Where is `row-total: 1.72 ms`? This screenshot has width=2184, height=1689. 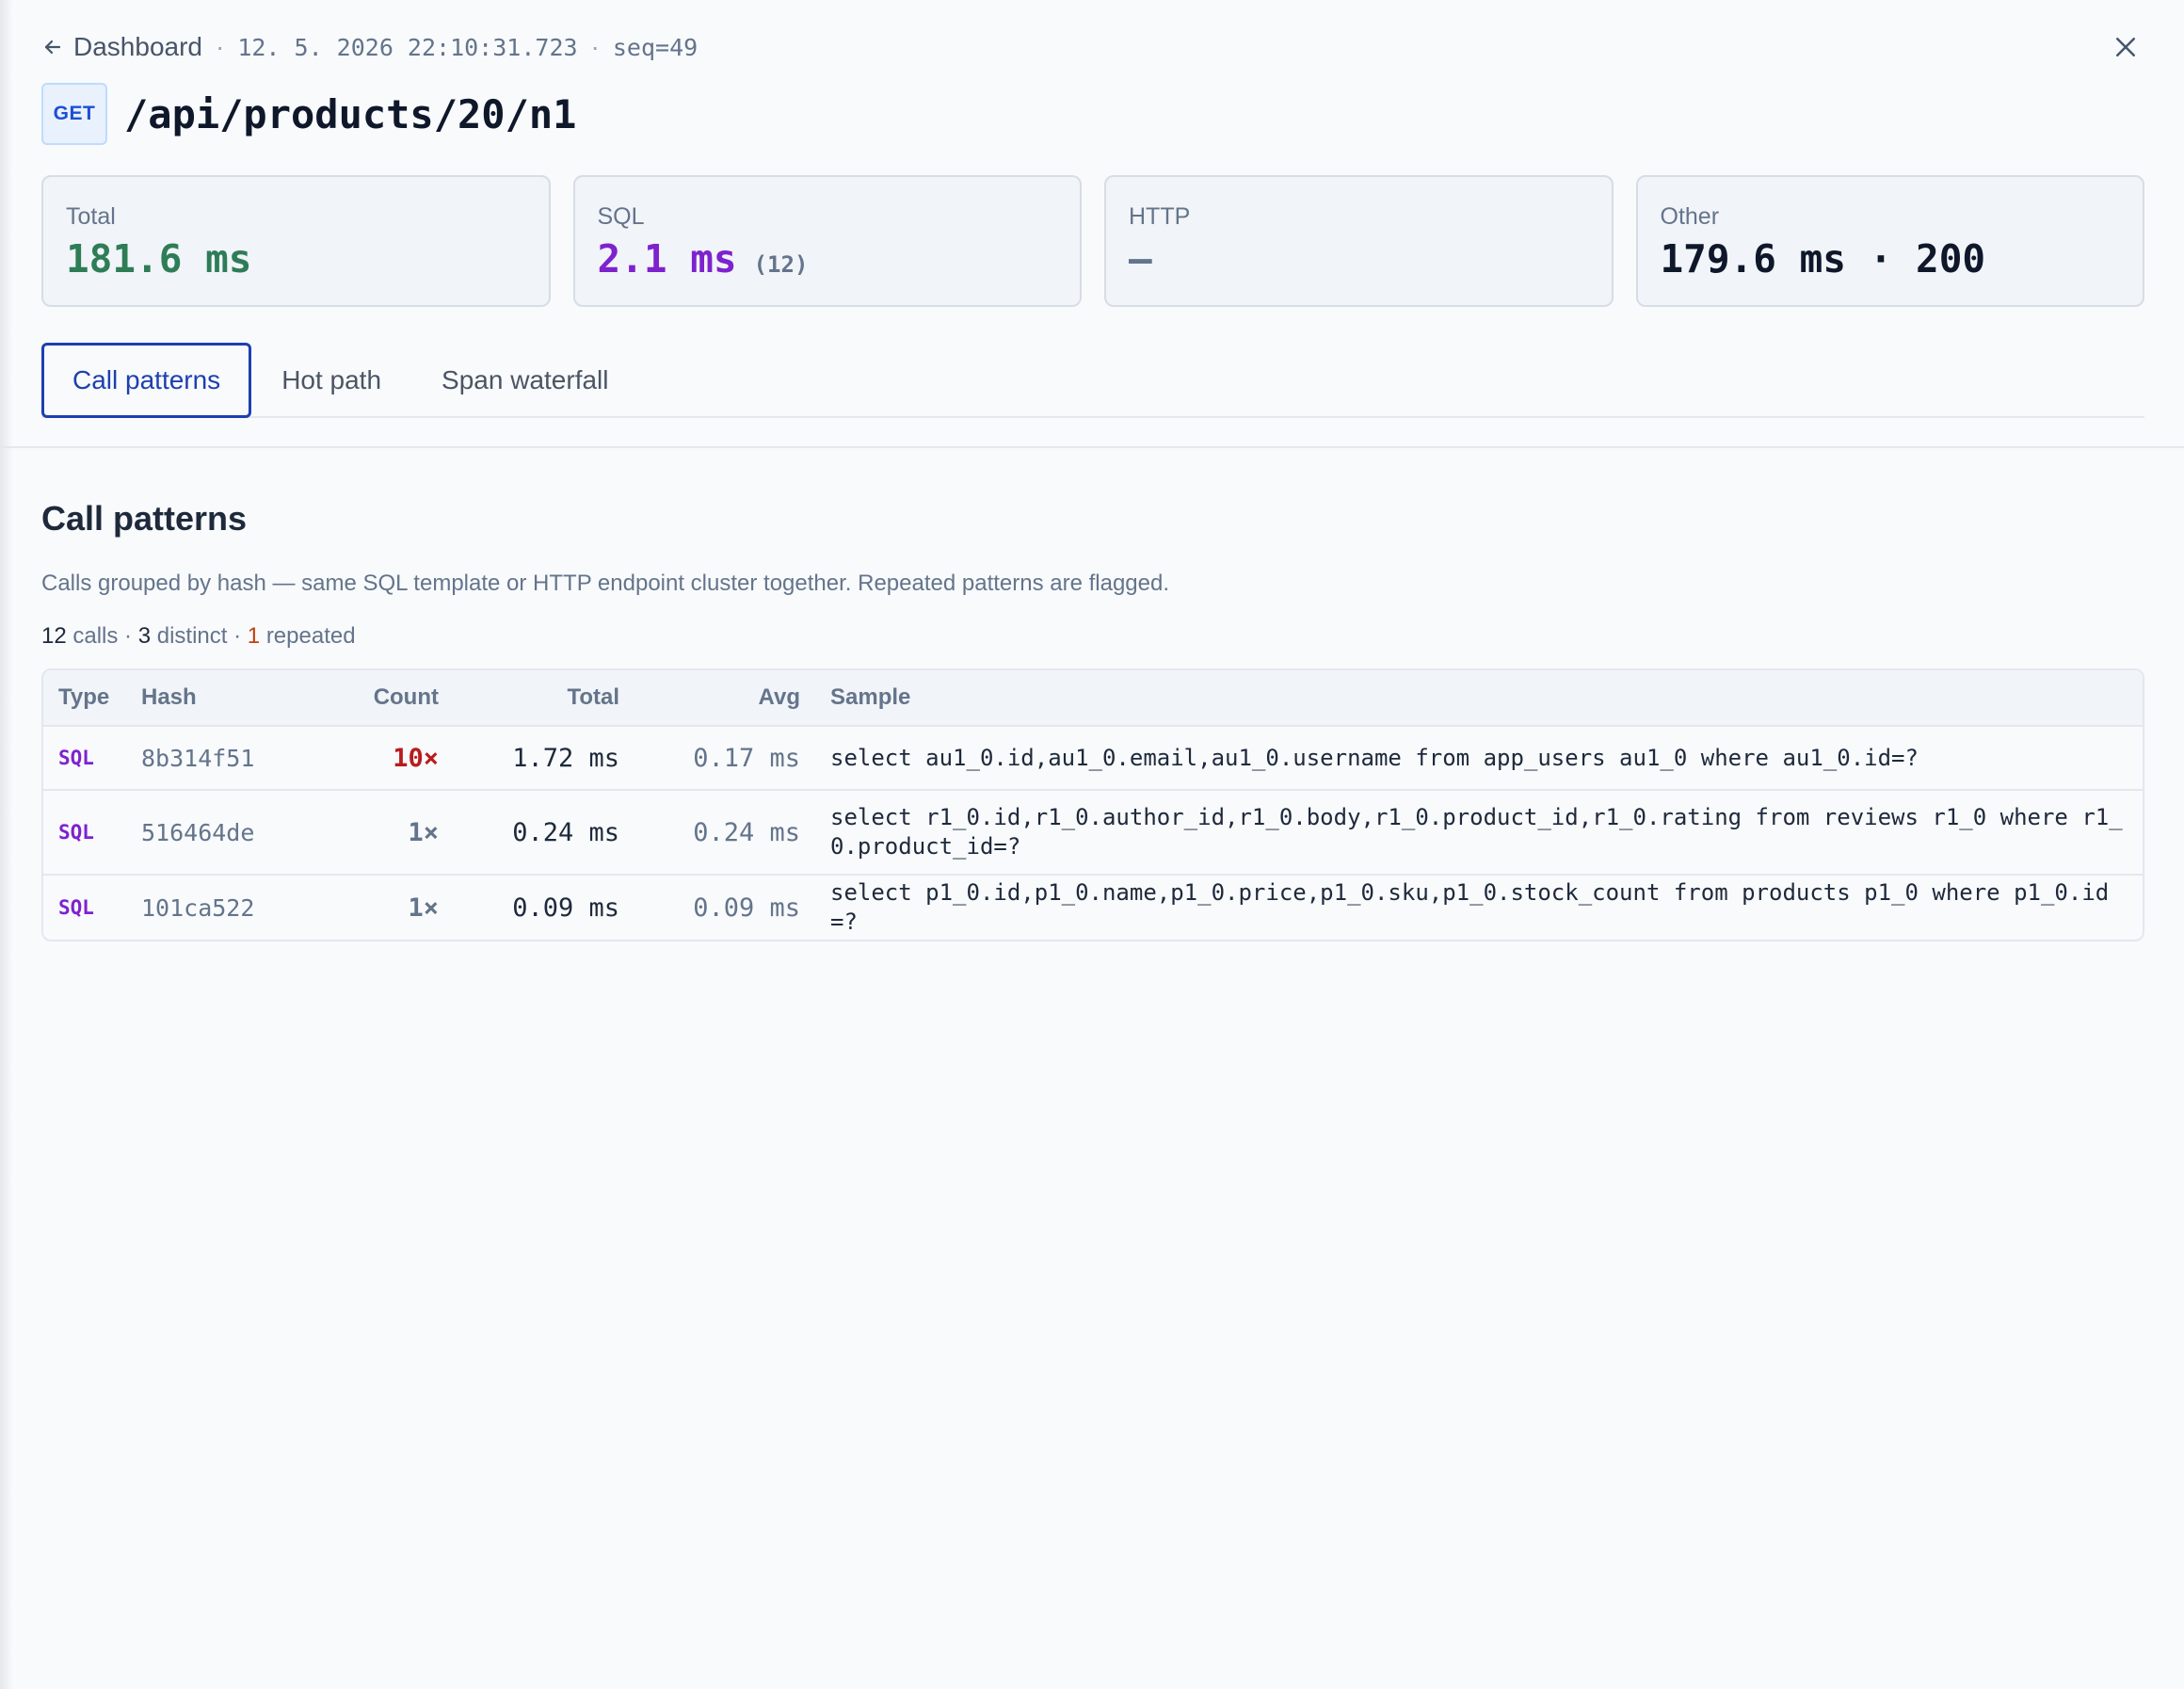
row-total: 1.72 ms is located at coordinates (565, 758).